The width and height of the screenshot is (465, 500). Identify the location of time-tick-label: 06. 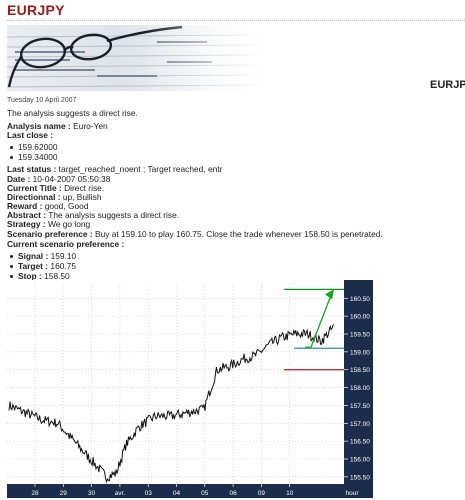
(233, 493).